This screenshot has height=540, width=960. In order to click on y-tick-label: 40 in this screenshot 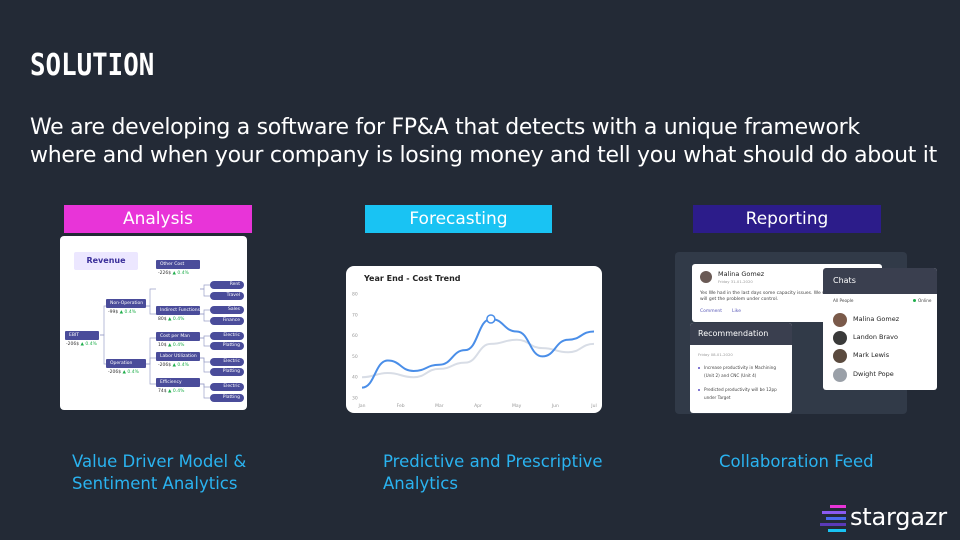, I will do `click(355, 378)`.